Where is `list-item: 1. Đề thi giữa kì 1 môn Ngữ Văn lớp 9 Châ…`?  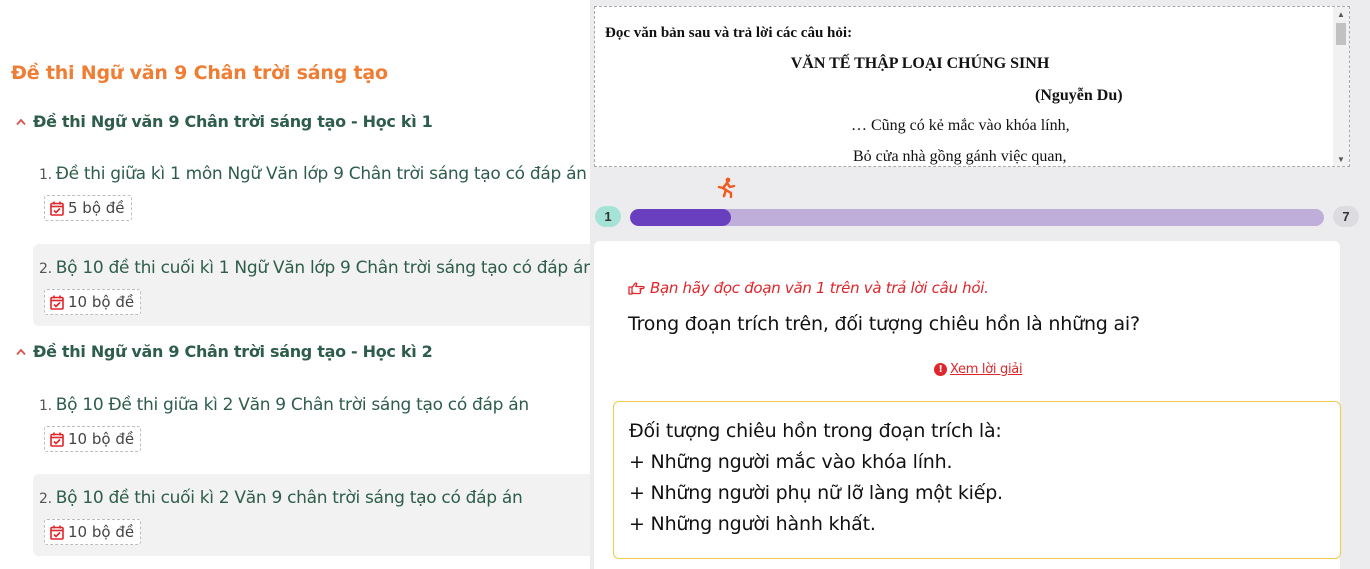 list-item: 1. Đề thi giữa kì 1 môn Ngữ Văn lớp 9 Châ… is located at coordinates (311, 191).